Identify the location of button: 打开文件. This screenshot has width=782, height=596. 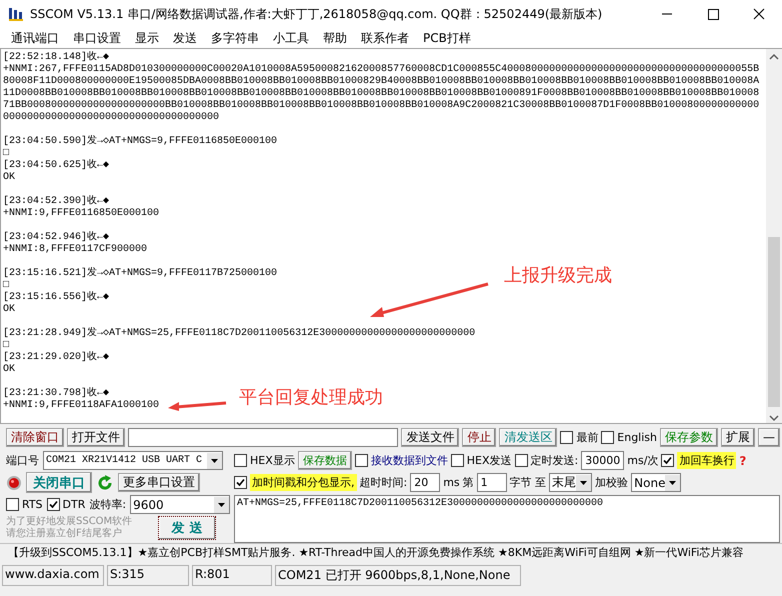
(96, 437).